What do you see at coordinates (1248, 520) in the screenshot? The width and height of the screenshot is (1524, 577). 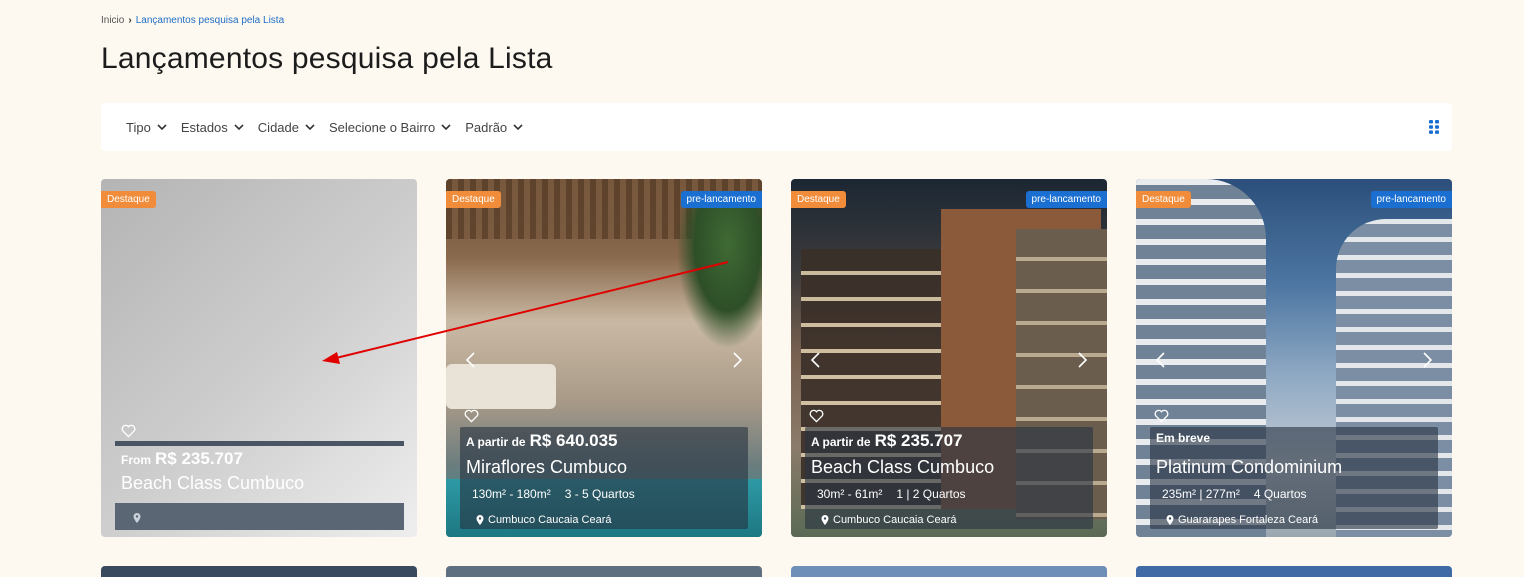 I see `location-text: Guararapes Fortaleza Ceará` at bounding box center [1248, 520].